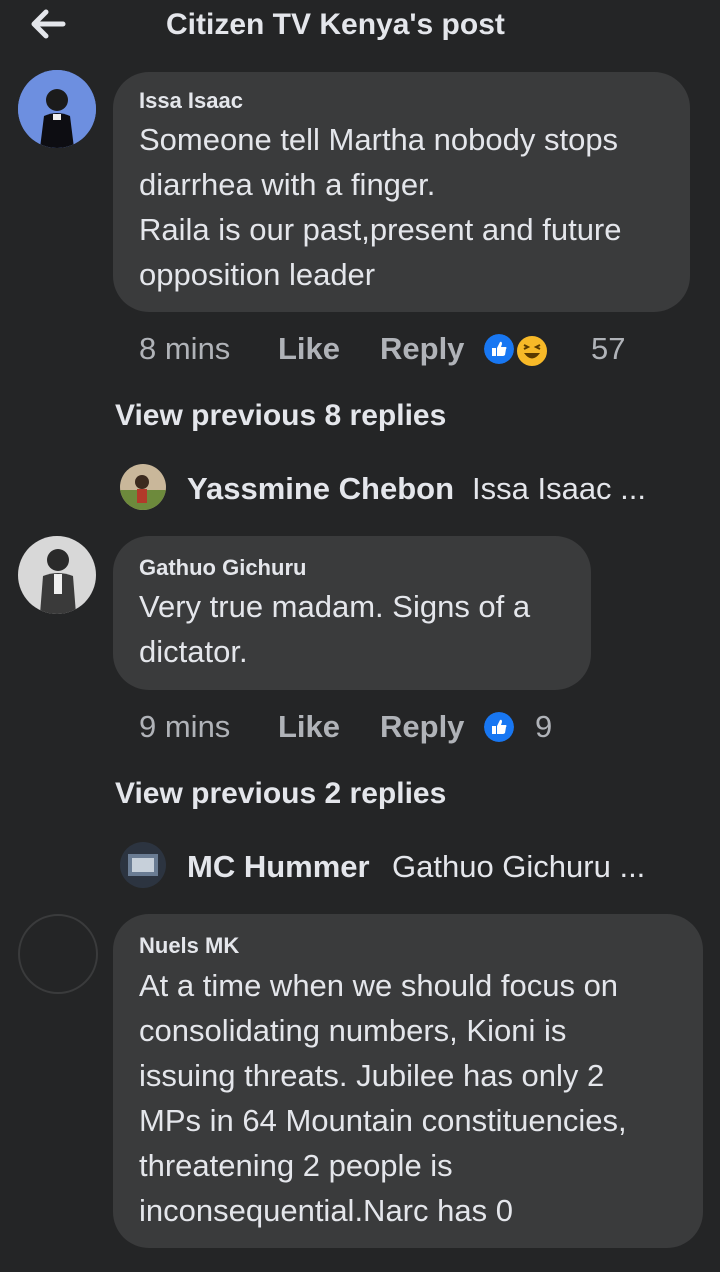 The image size is (720, 1272). I want to click on reply-author: MC Hummer, so click(278, 867).